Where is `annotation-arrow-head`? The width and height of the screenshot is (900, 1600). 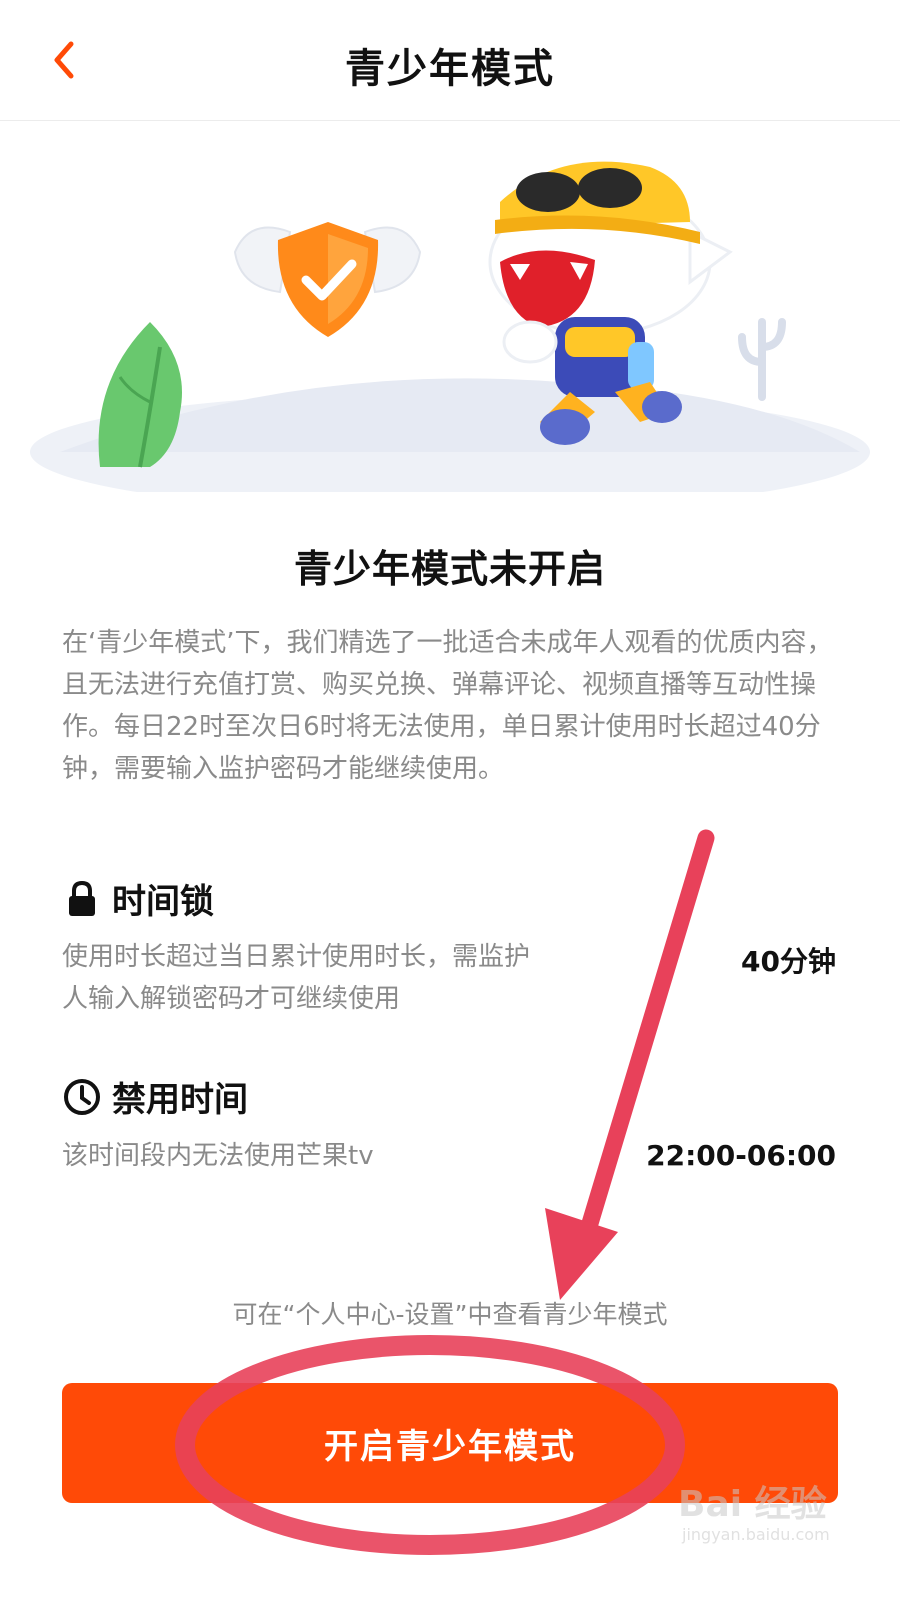 annotation-arrow-head is located at coordinates (581, 1254).